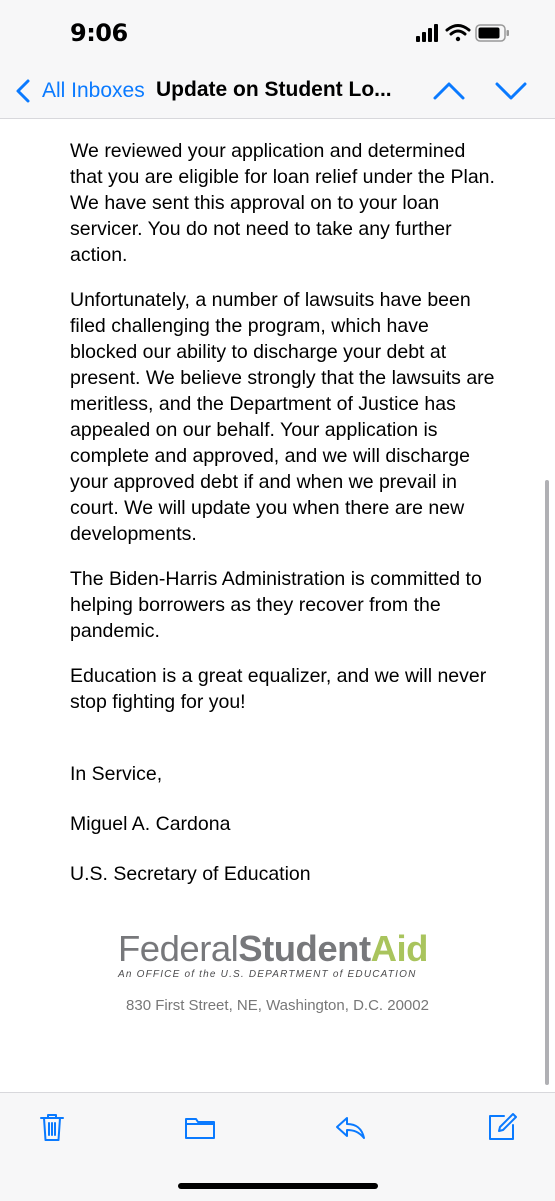 The height and width of the screenshot is (1201, 555). I want to click on compose-icon, so click(502, 1127).